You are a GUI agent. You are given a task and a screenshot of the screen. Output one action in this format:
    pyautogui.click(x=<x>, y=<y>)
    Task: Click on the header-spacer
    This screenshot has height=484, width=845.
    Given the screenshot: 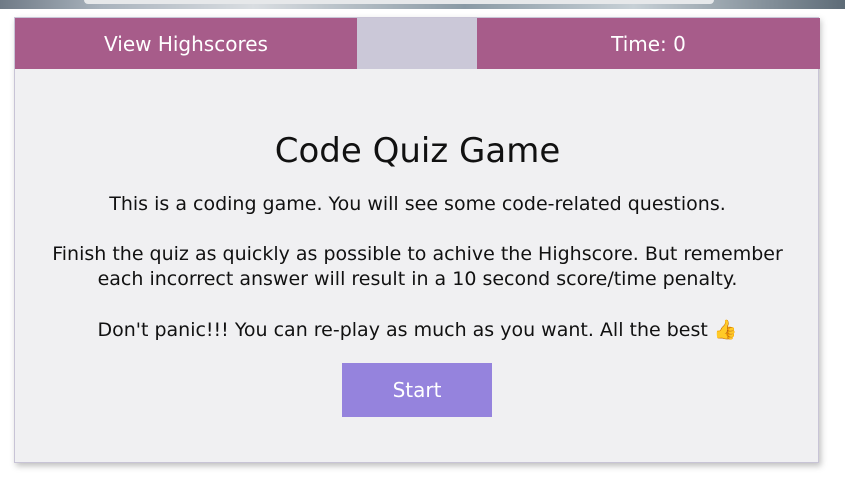 What is the action you would take?
    pyautogui.click(x=417, y=43)
    